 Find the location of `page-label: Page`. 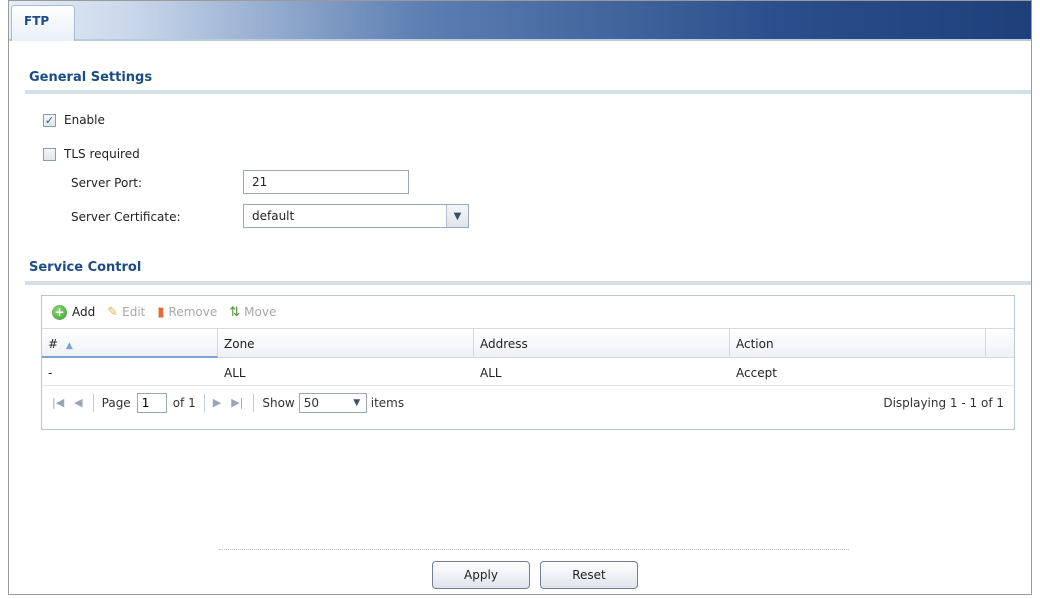

page-label: Page is located at coordinates (116, 402).